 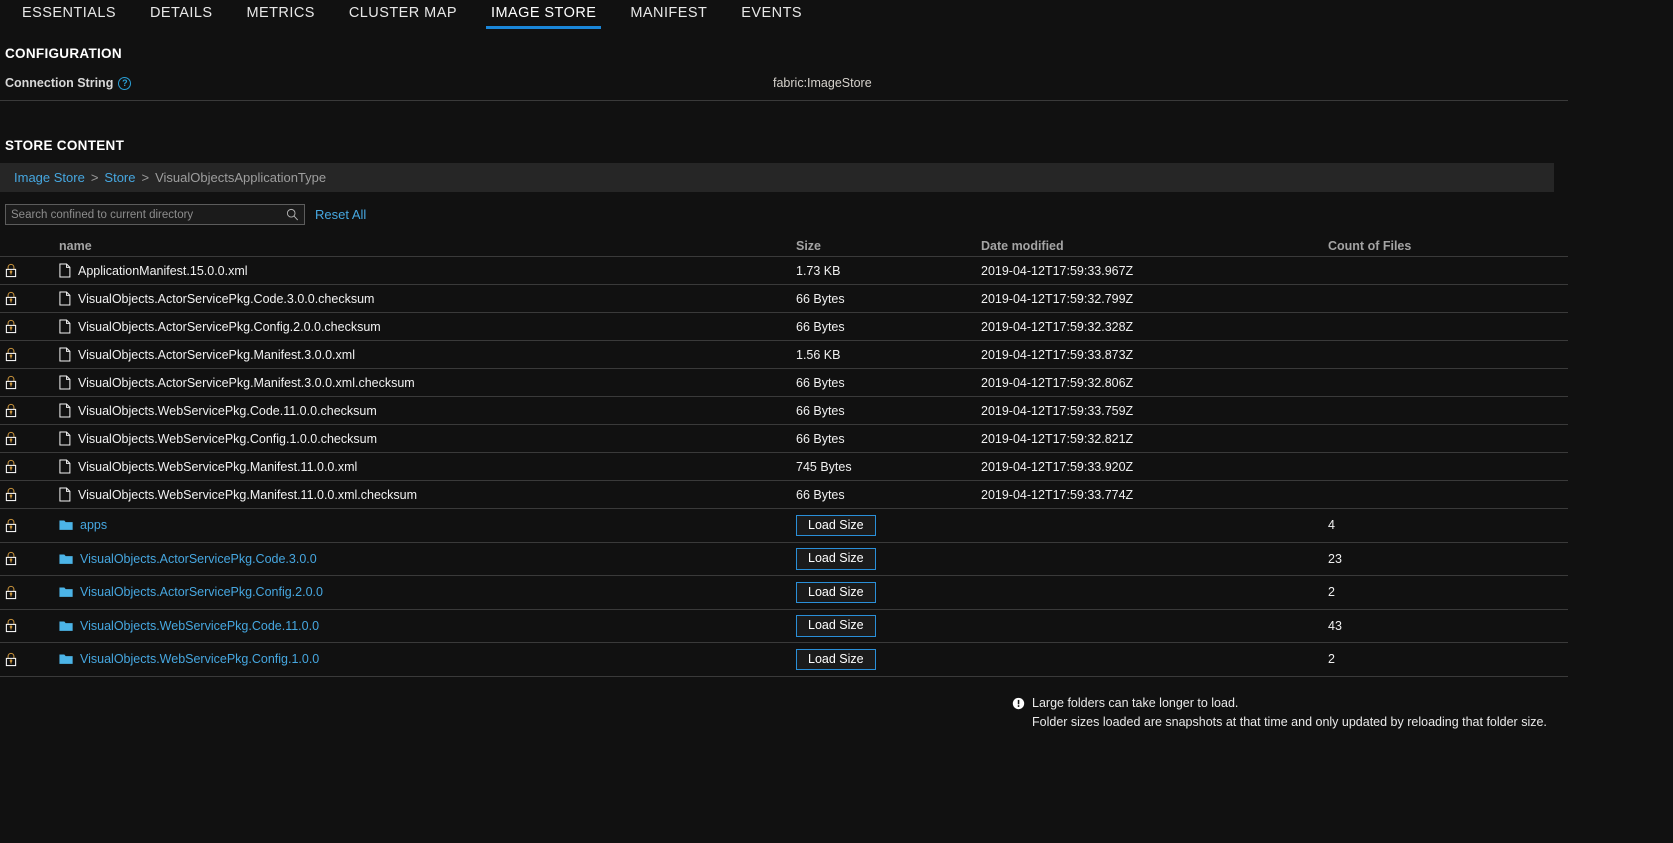 I want to click on cell-date-modified: 2019-04-12T17:59:33.920Z, so click(x=1057, y=466).